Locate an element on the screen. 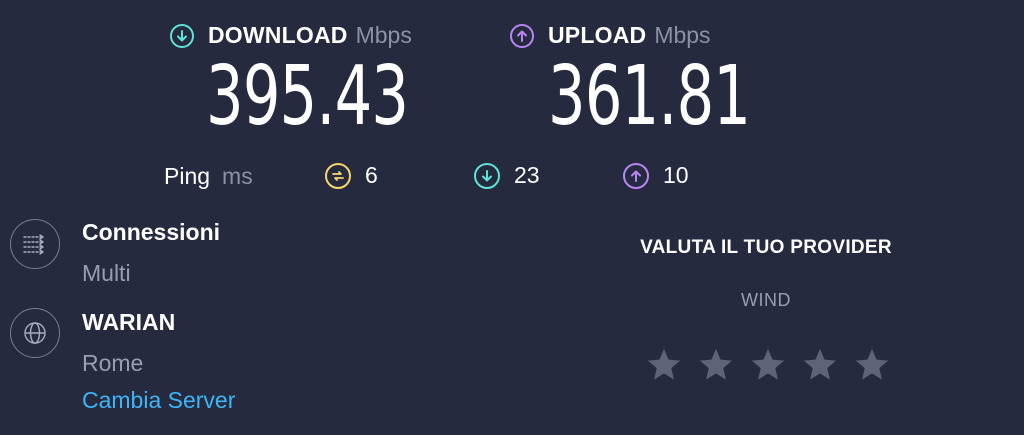 This screenshot has height=435, width=1024. connections-value: Multi is located at coordinates (106, 273).